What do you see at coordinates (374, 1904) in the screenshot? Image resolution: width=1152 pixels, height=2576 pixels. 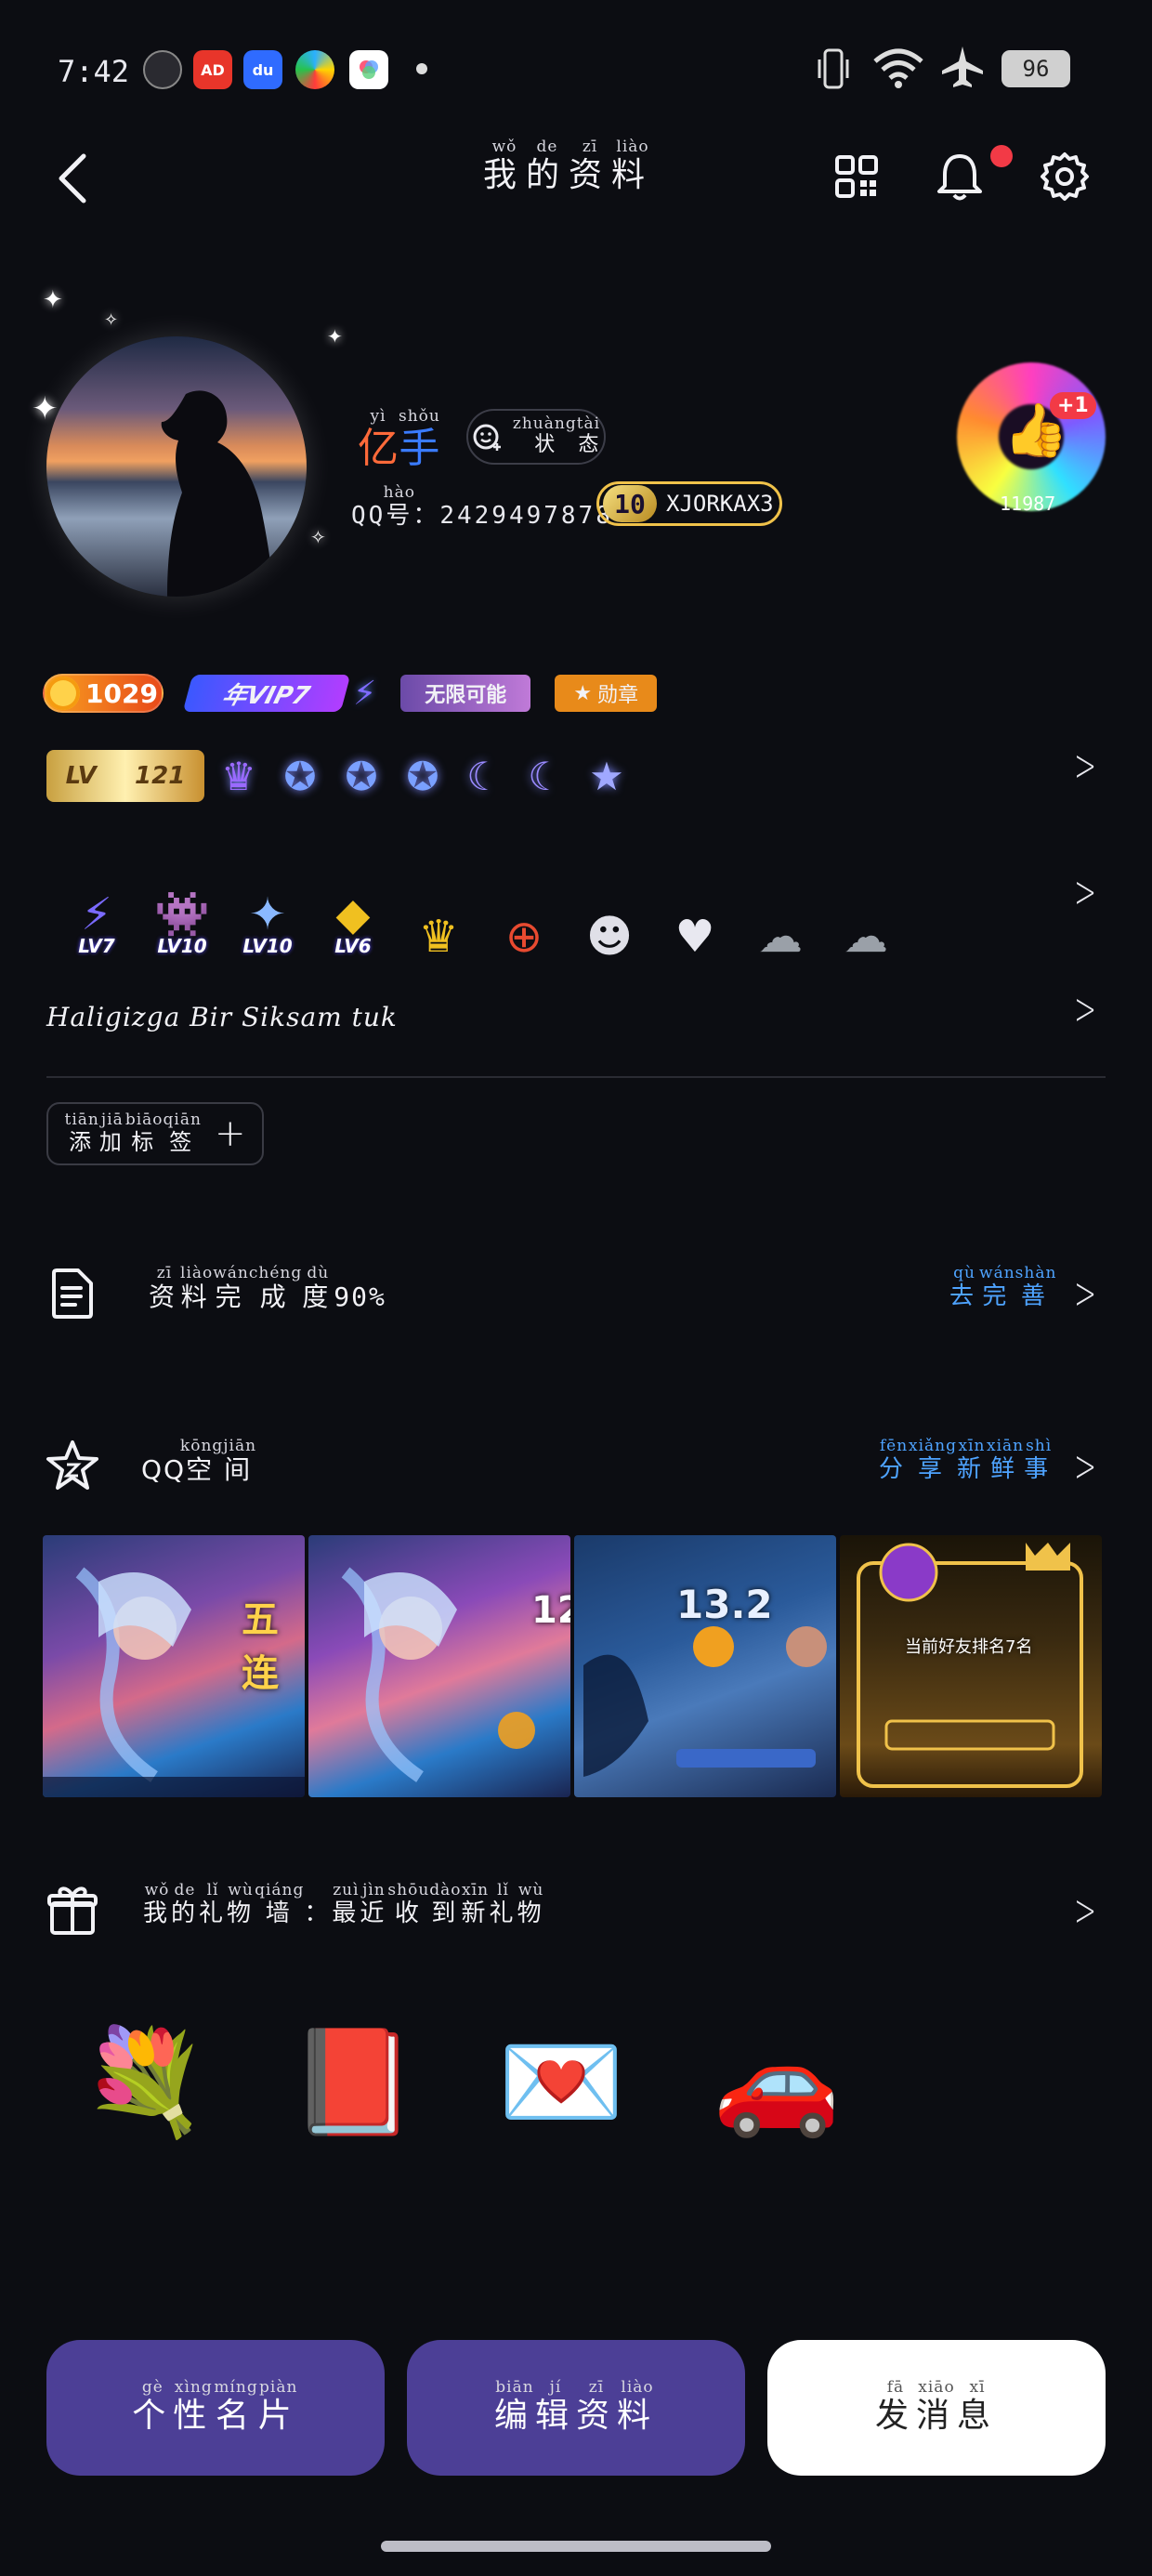 I see `hanzi-char: 近jìn` at bounding box center [374, 1904].